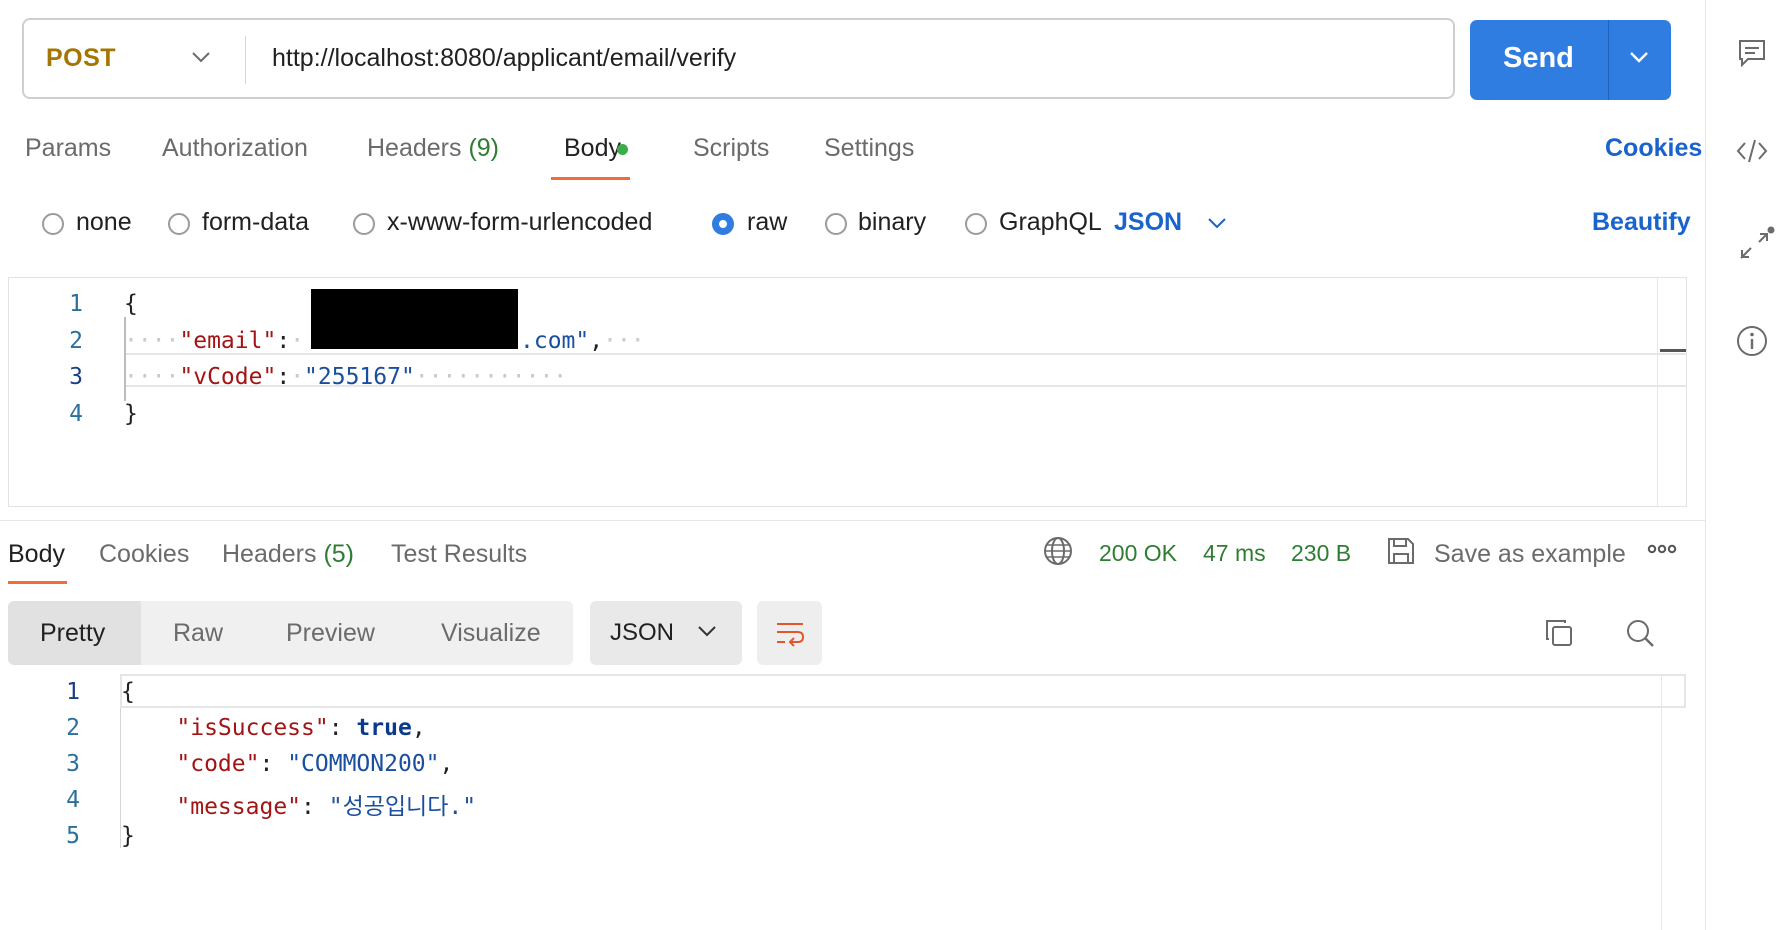  I want to click on json-key: "message", so click(239, 807).